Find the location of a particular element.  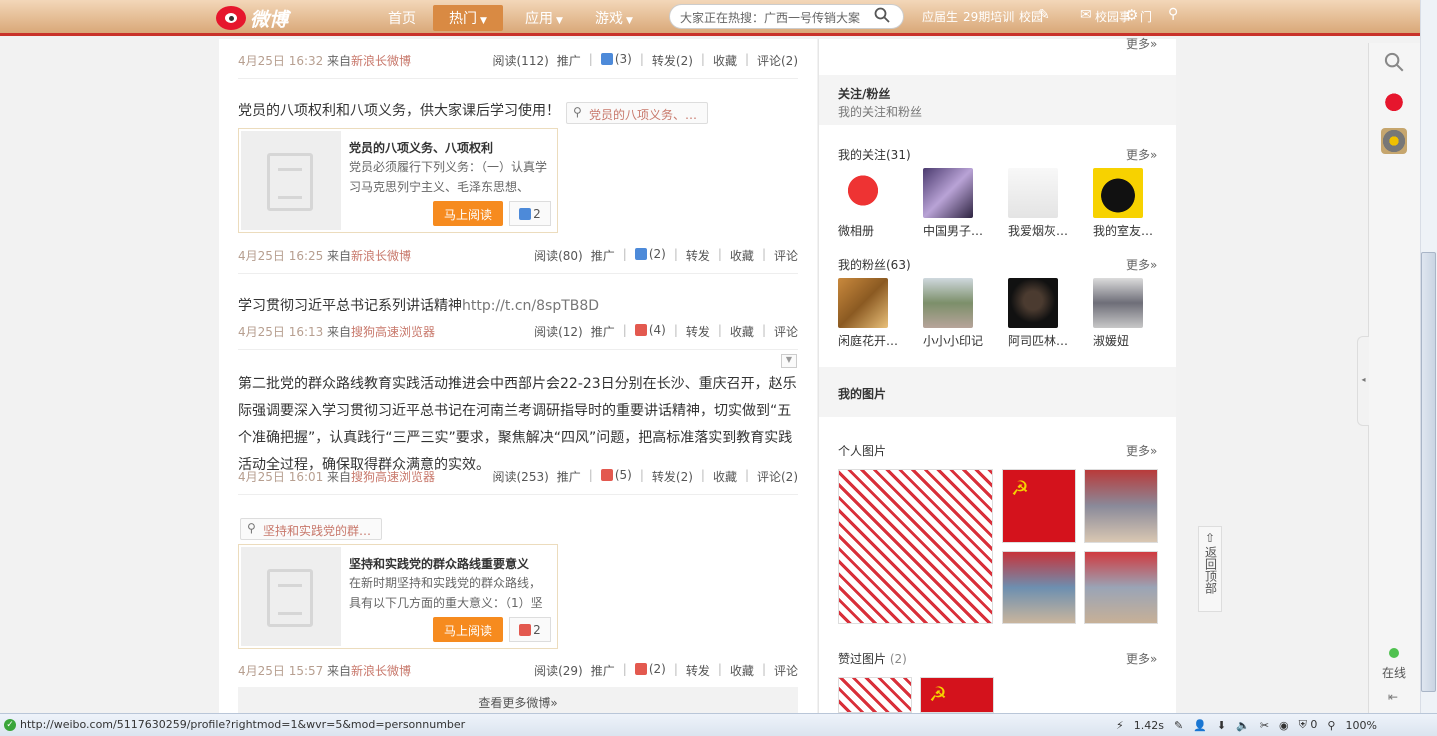

edit-icon: ✎ is located at coordinates (1044, 15).